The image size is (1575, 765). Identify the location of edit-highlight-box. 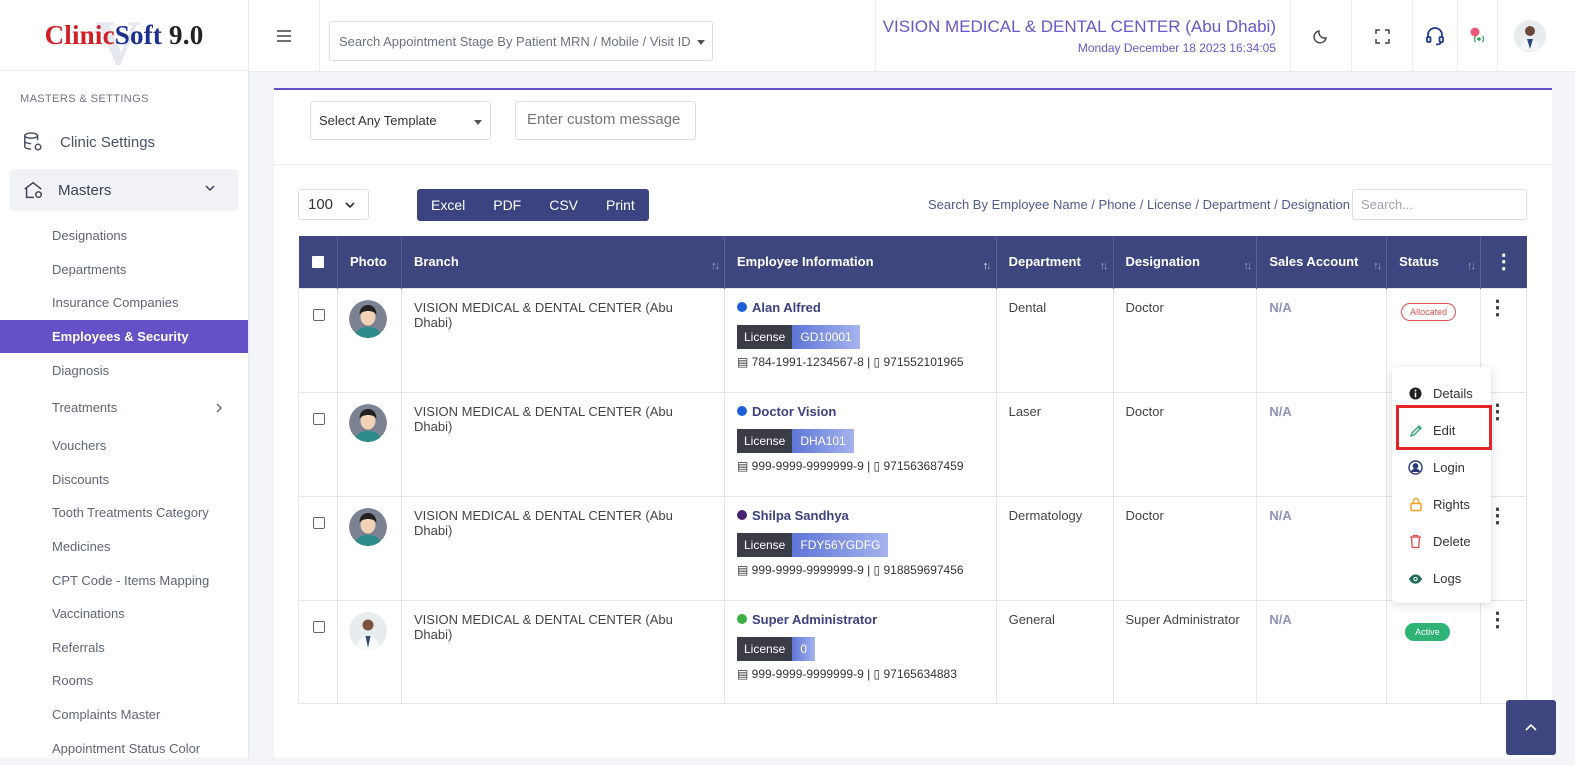
(1444, 427).